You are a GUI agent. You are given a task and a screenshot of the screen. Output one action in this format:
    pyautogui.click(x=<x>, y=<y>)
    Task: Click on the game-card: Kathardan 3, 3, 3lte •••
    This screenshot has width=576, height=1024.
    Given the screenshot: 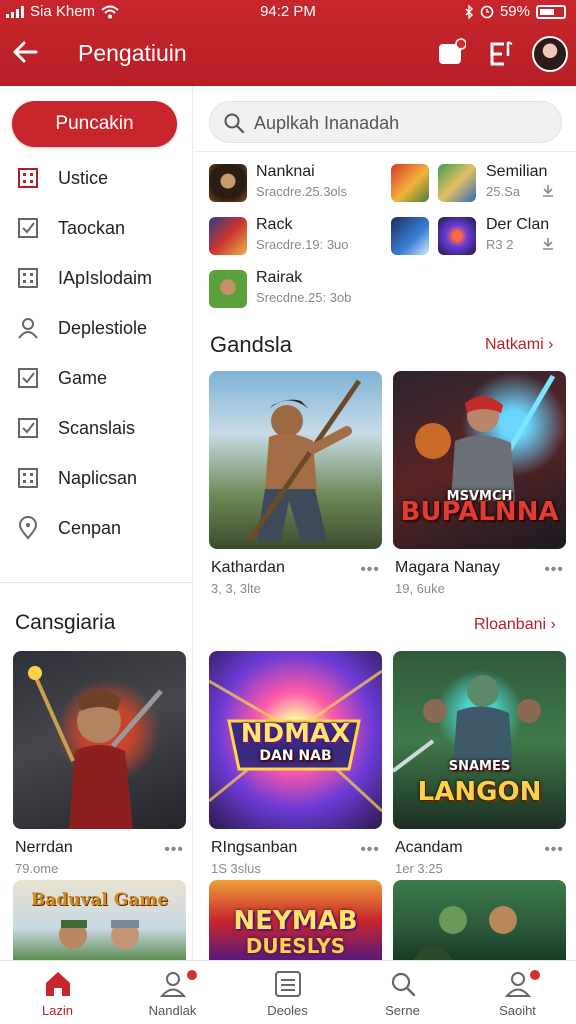 What is the action you would take?
    pyautogui.click(x=295, y=483)
    